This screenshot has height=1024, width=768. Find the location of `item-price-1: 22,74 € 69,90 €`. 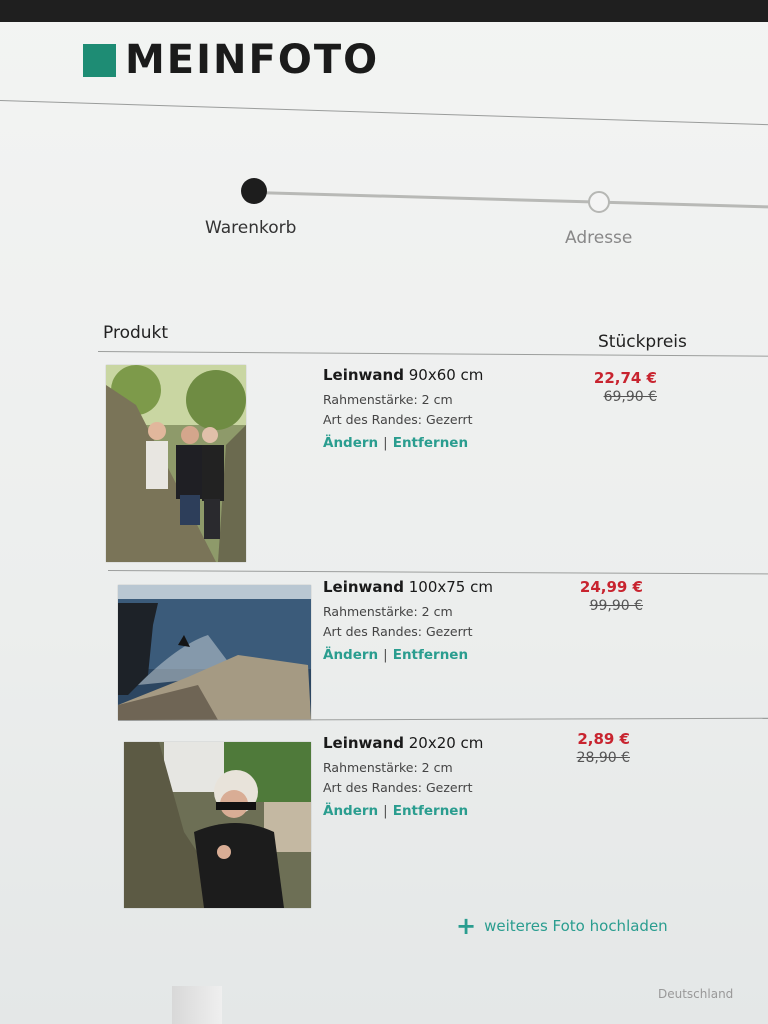

item-price-1: 22,74 € 69,90 € is located at coordinates (607, 387).